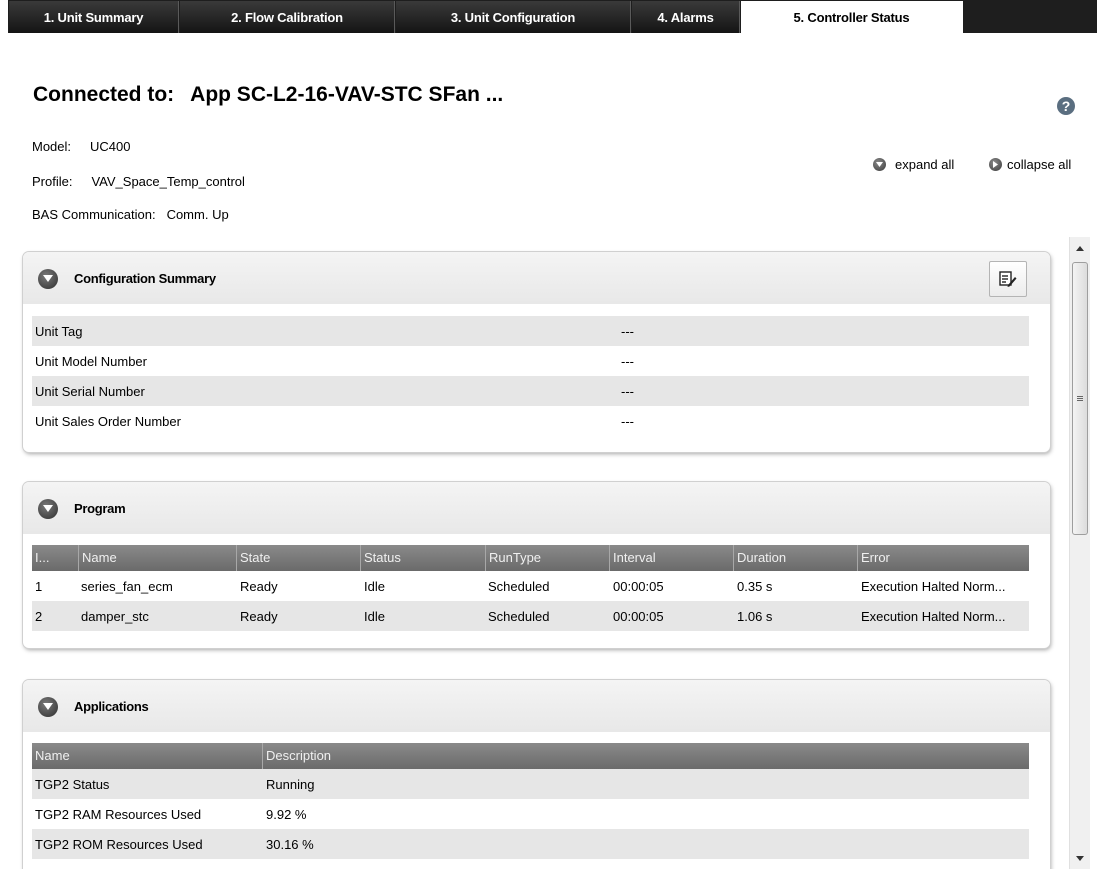  Describe the element at coordinates (530, 361) in the screenshot. I see `table-row: Unit Model Number ---` at that location.